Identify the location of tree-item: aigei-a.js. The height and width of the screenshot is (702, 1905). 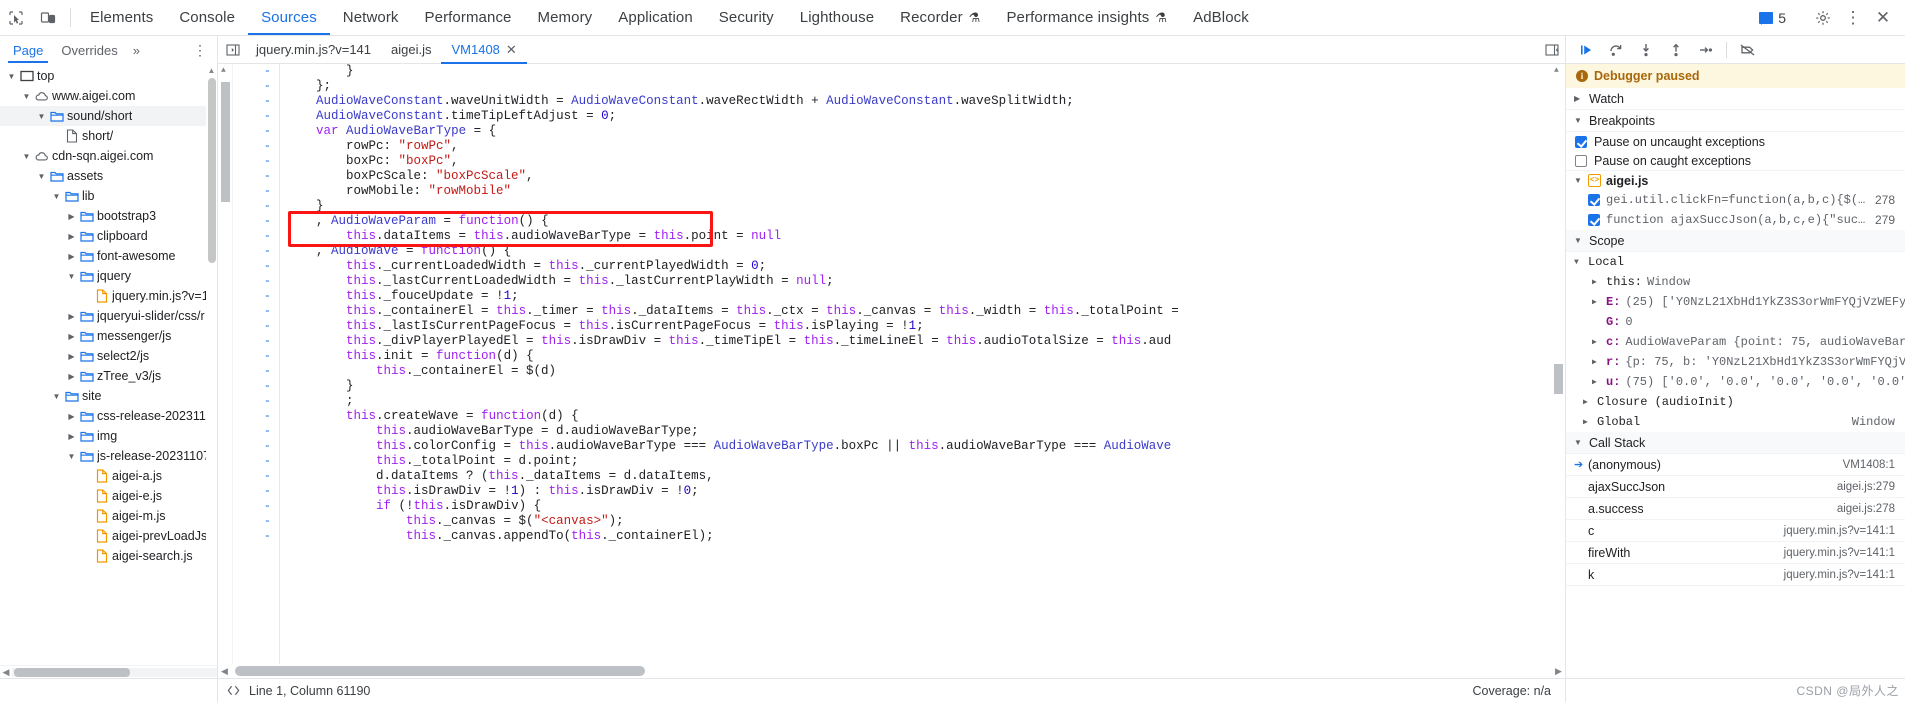
(108, 476).